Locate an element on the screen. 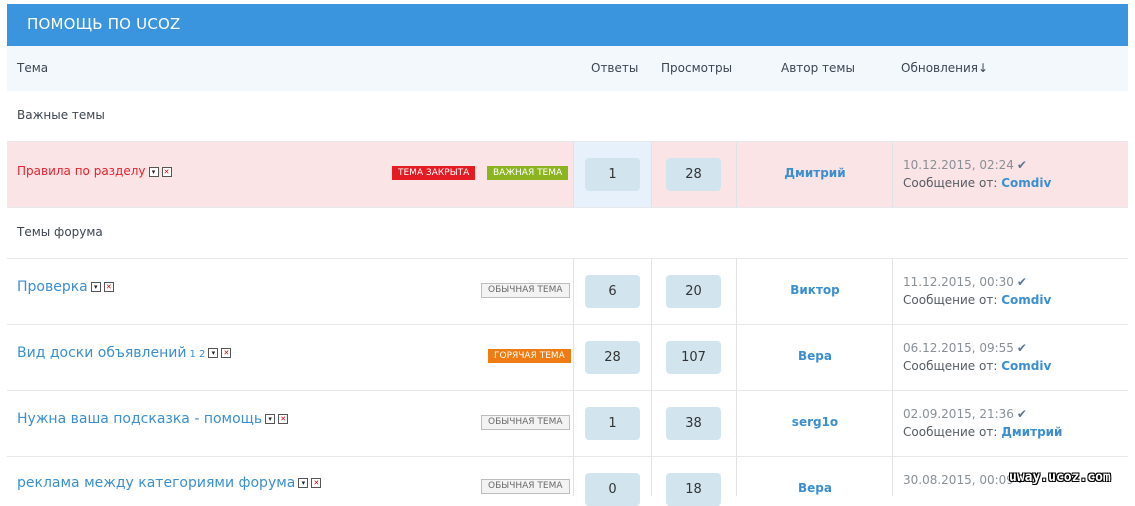 The height and width of the screenshot is (506, 1135). topic-title: реклама между категориями форума ▾ ✕ is located at coordinates (169, 483).